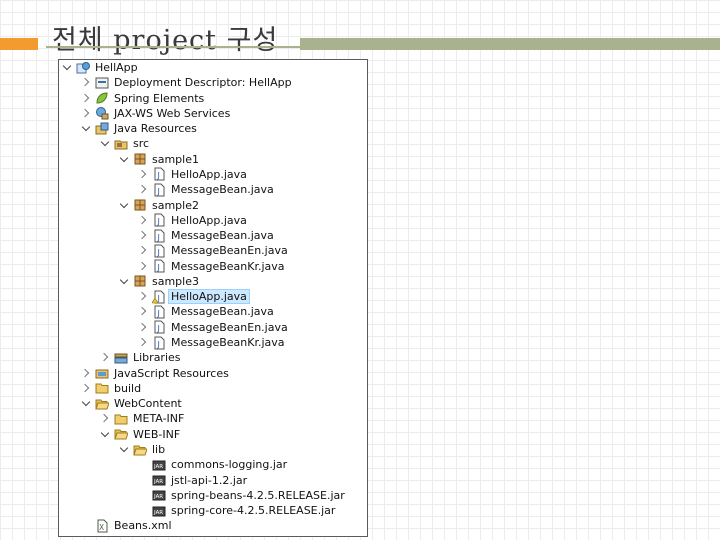 The image size is (720, 540). I want to click on tree-item-label: MessageBeanEn.java, so click(229, 327).